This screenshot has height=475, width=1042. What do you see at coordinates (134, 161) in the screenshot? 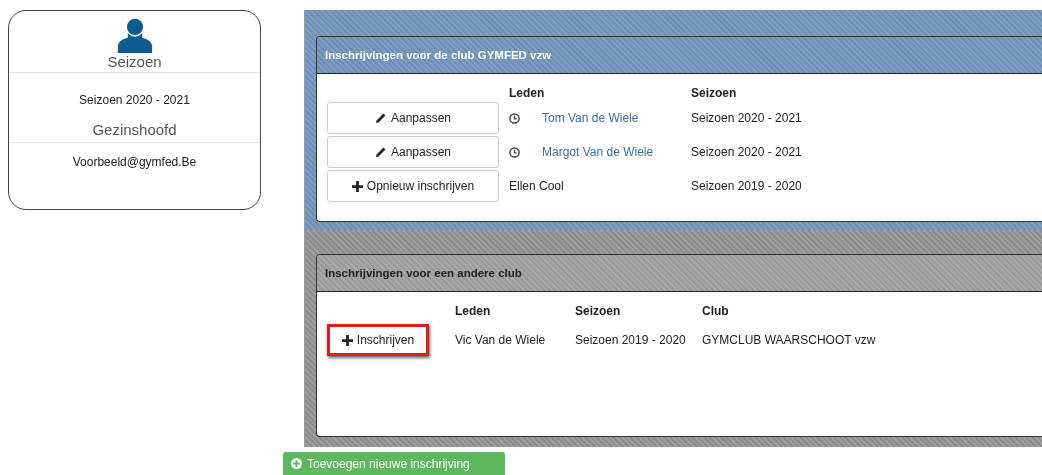
I see `email-text: Voorbeeld@gymfed.Be` at bounding box center [134, 161].